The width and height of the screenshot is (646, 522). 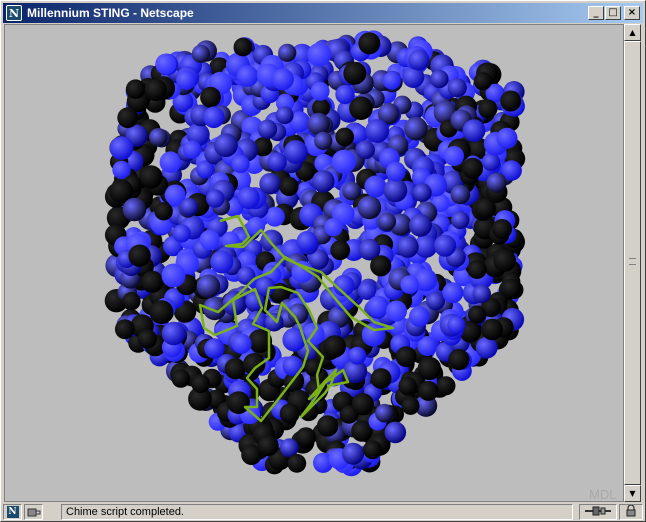 I want to click on title-bar: N Millennium STING - Netscape _ □ ×, so click(x=323, y=13).